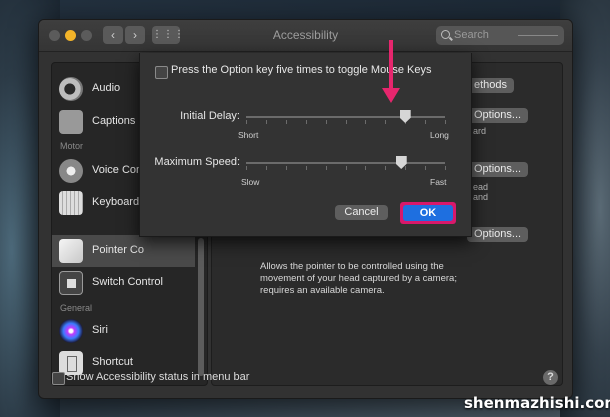 This screenshot has width=610, height=417. I want to click on sidebar-item-switch-control: Switch Control, so click(123, 283).